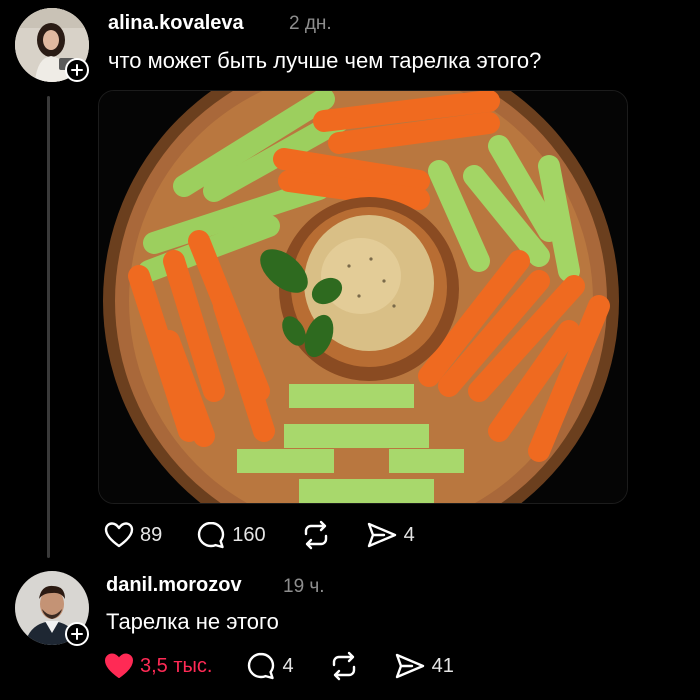 This screenshot has height=700, width=700. I want to click on reply-text: Тарелка не этого, so click(192, 621).